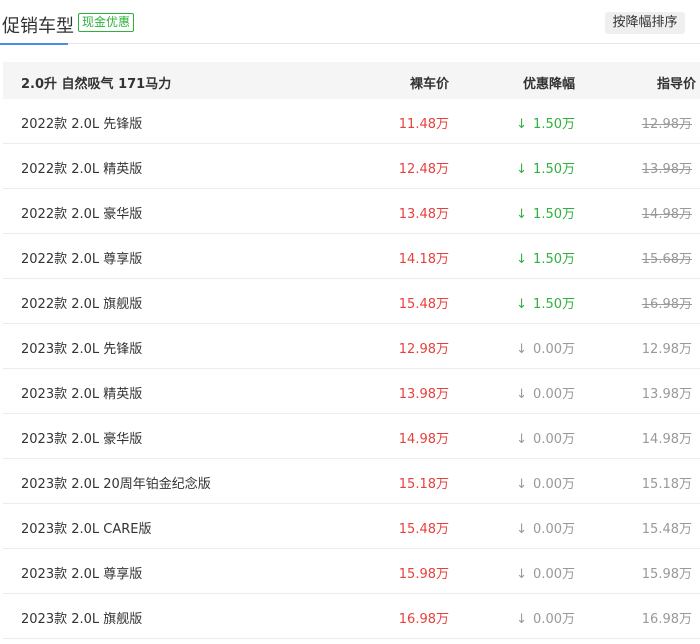  Describe the element at coordinates (116, 484) in the screenshot. I see `model-name: 2023款 2.0L 20周年铂金纪念版` at that location.